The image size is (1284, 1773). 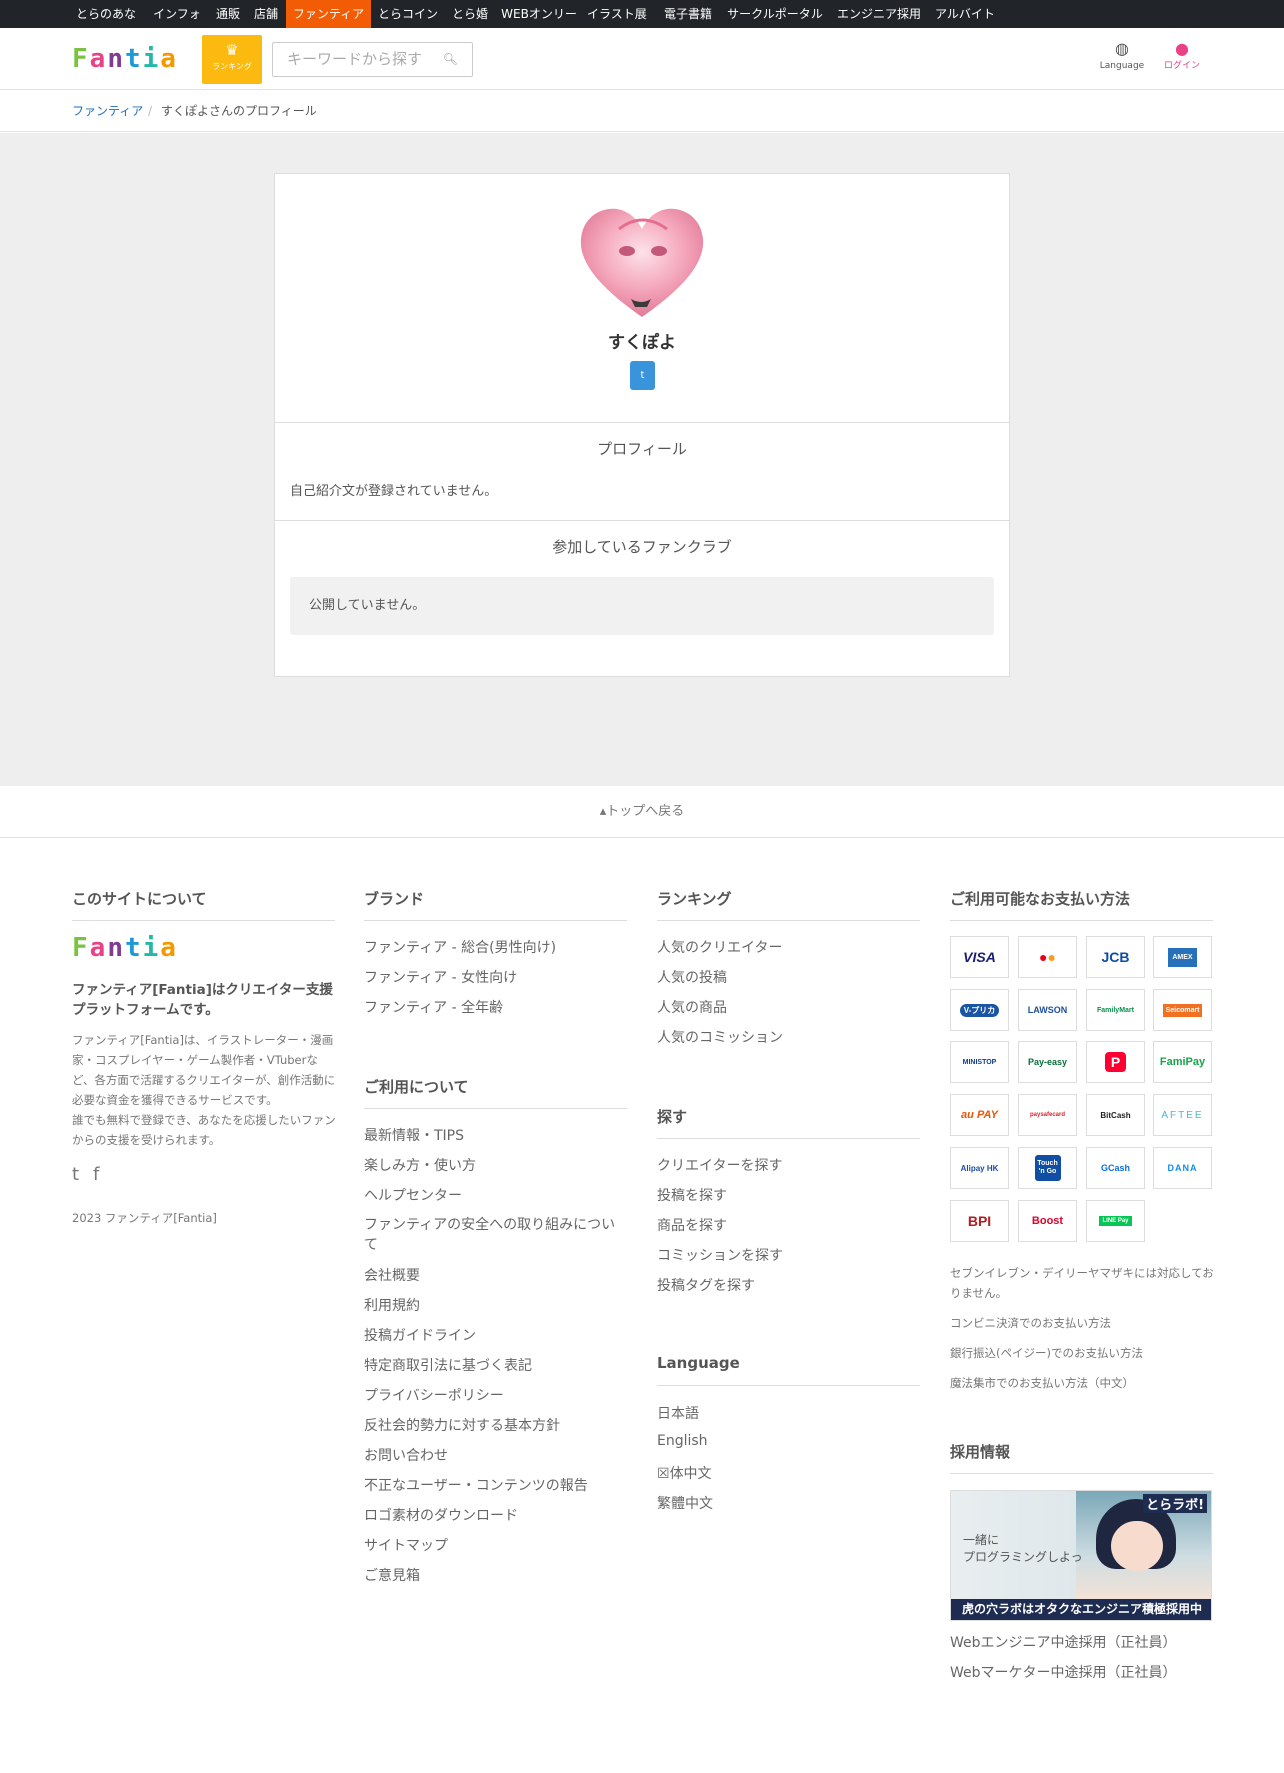 What do you see at coordinates (642, 812) in the screenshot?
I see `back-to-top-link: ▴トップへ戻る` at bounding box center [642, 812].